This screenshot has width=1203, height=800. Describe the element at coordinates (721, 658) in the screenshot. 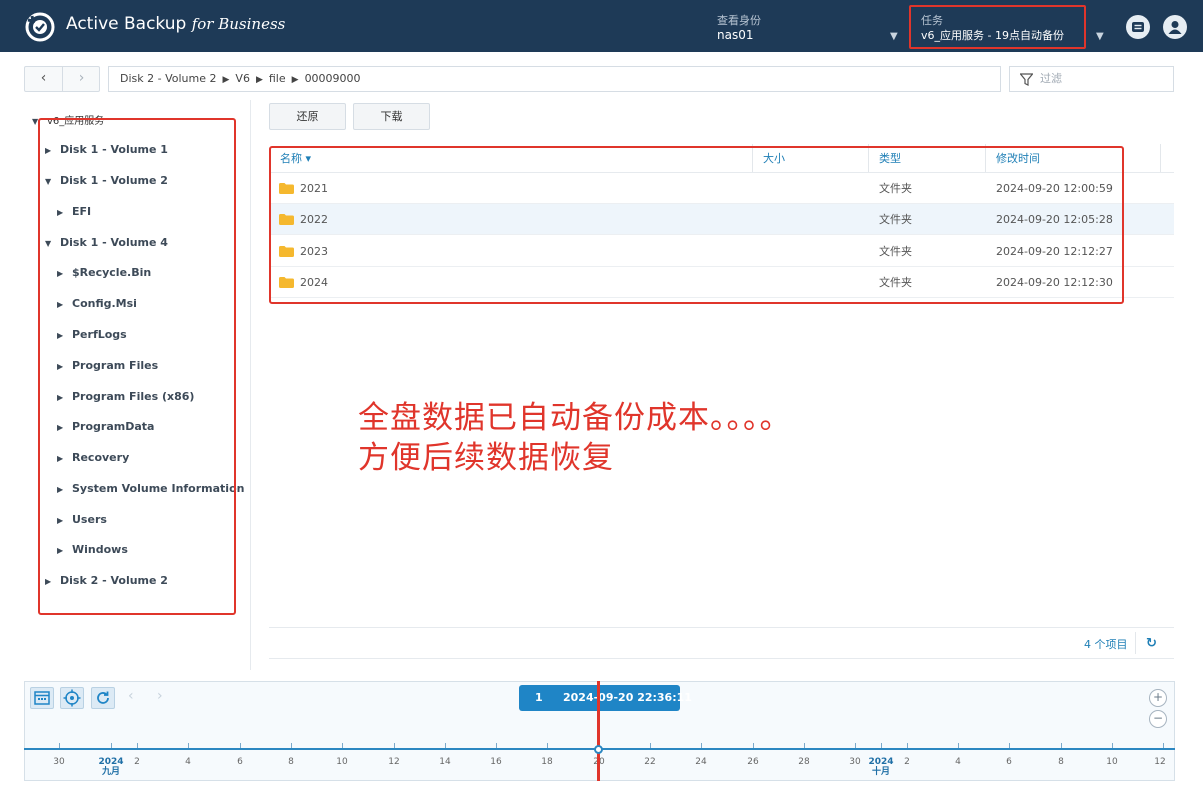

I see `panel-bottom-divider` at that location.